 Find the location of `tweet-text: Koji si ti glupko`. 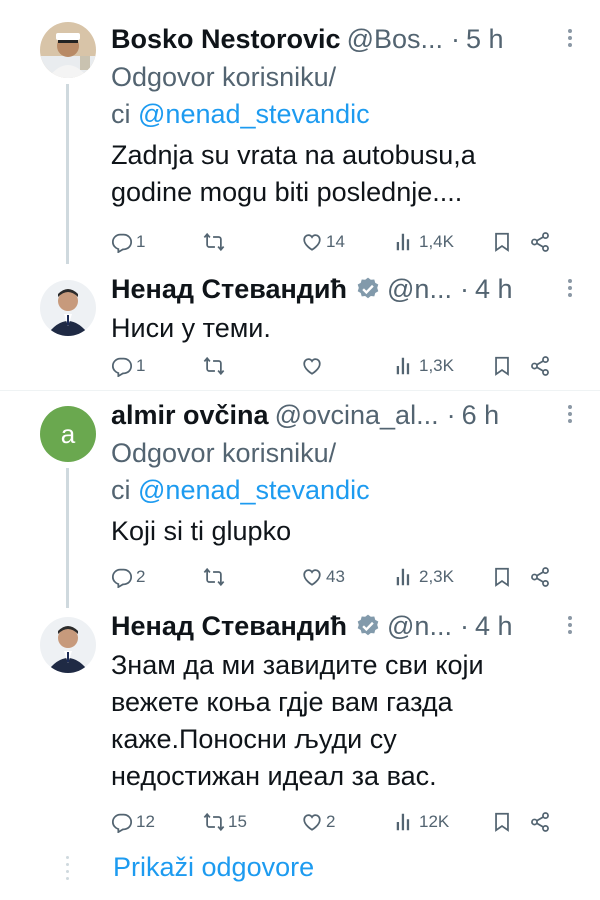

tweet-text: Koji si ti glupko is located at coordinates (201, 531).